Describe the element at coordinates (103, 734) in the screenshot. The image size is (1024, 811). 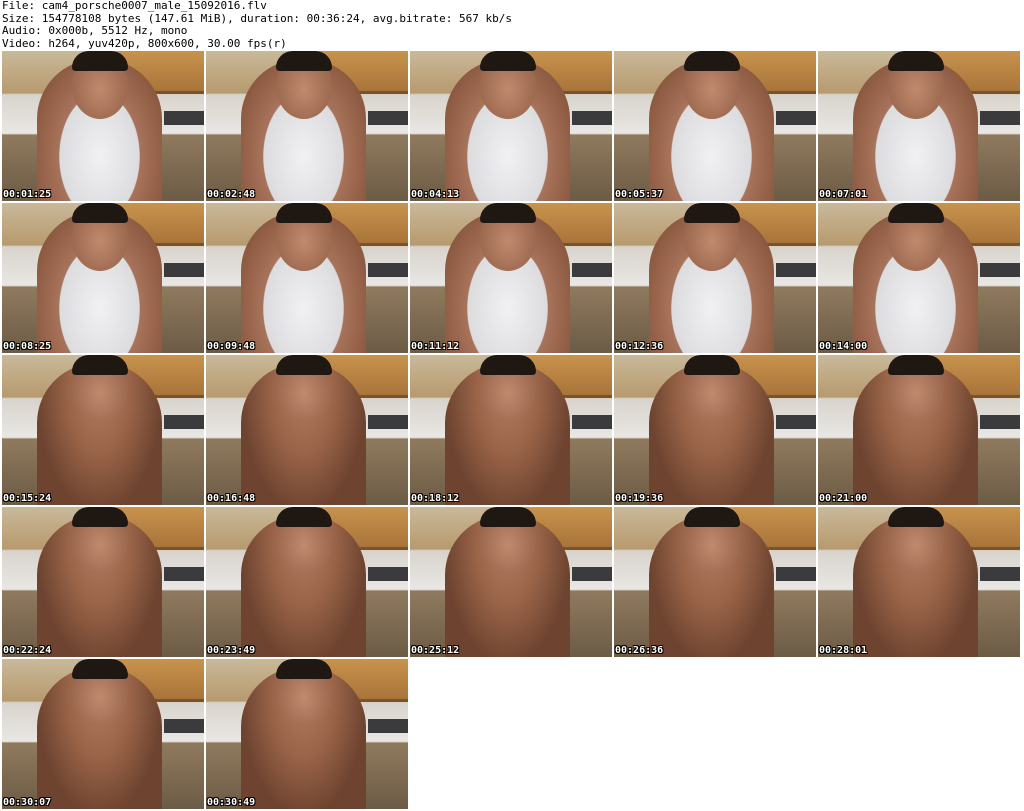
I see `video-thumbnail: 00:30:07` at that location.